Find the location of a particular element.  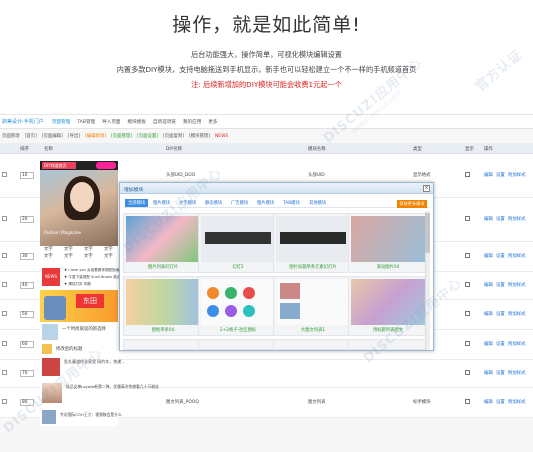

subnav-pages: 页面管理 is located at coordinates (11, 136).